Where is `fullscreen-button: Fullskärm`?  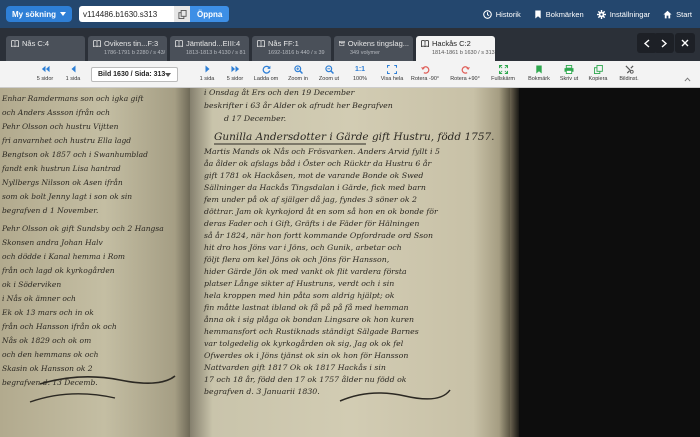 fullscreen-button: Fullskärm is located at coordinates (503, 73).